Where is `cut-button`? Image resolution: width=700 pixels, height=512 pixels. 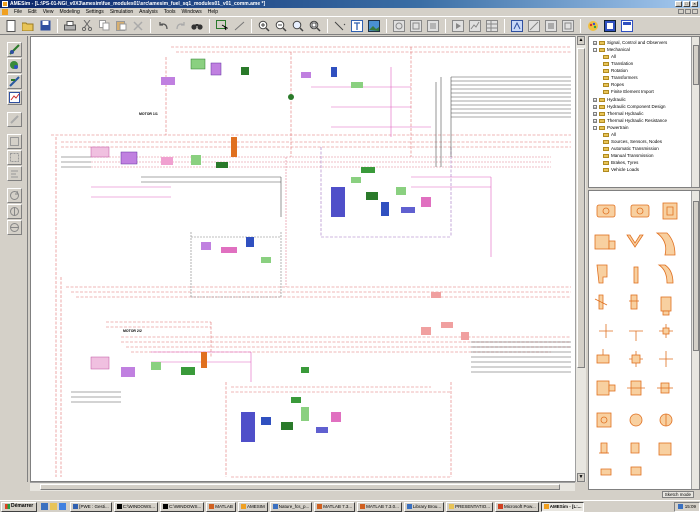
cut-button is located at coordinates (87, 26).